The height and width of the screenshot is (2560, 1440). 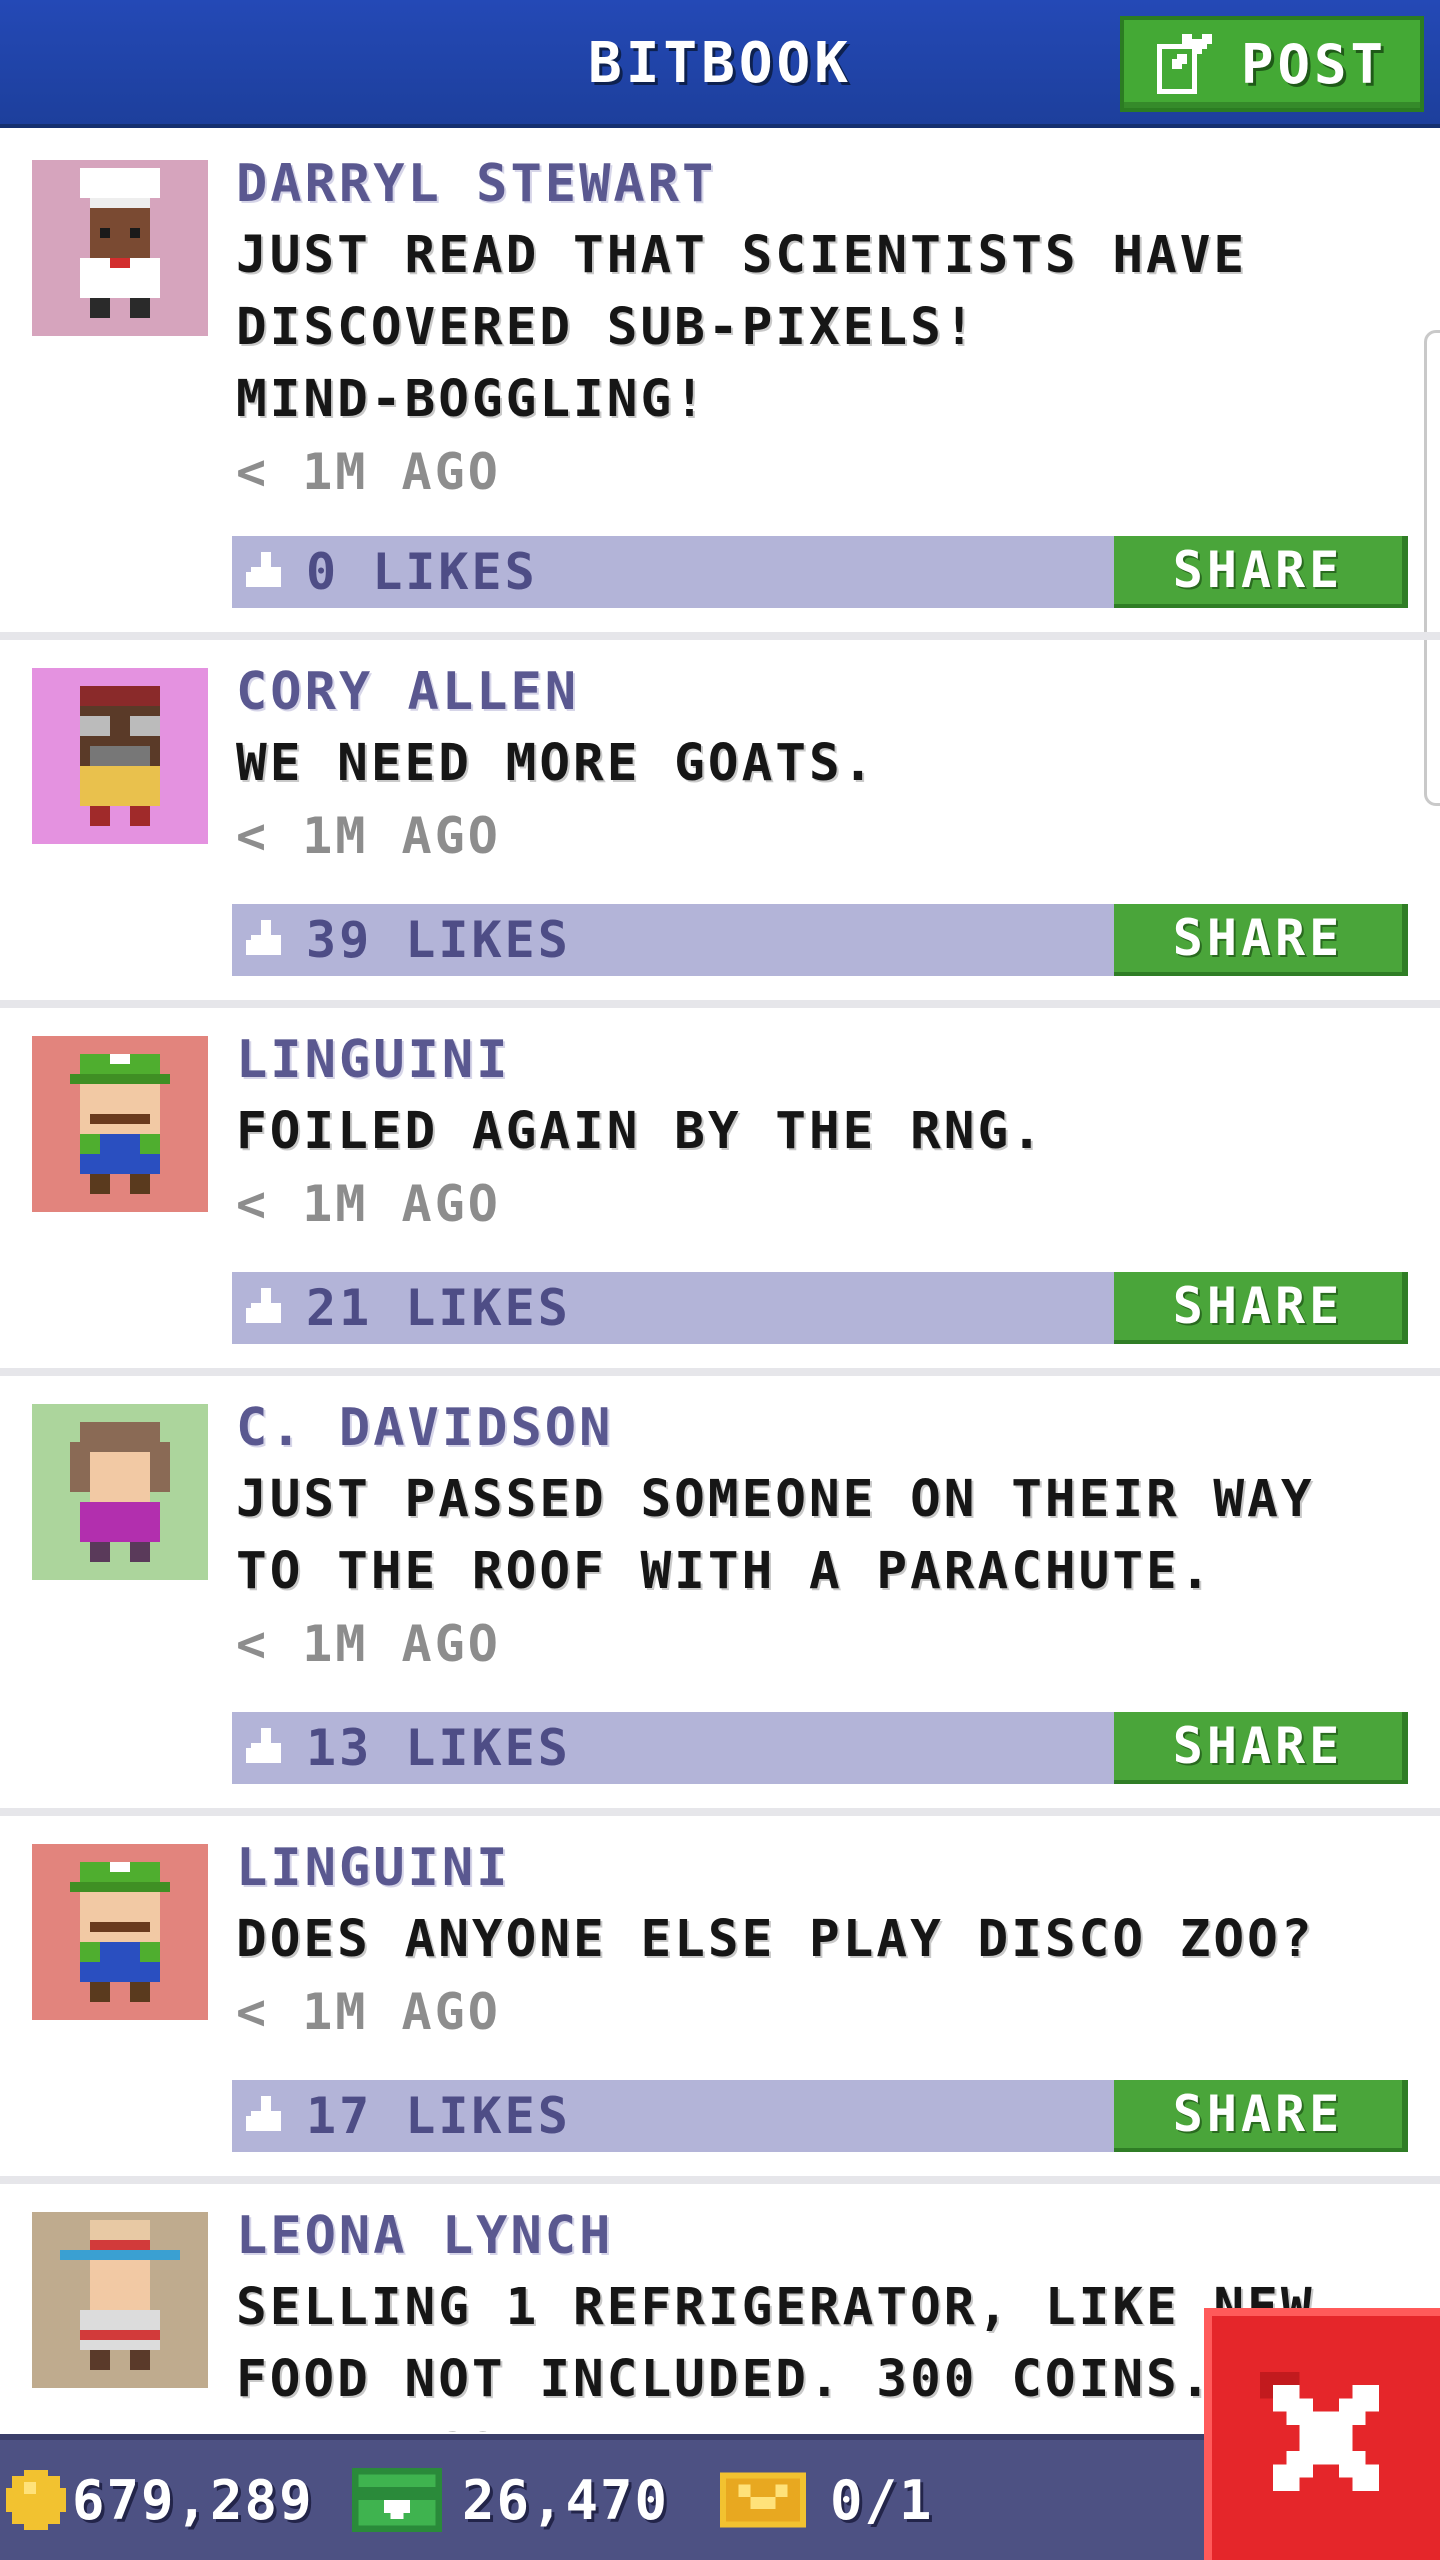 What do you see at coordinates (775, 1499) in the screenshot?
I see `post-message-line: JUST PASSED SOMEONE ON THEIR WAY` at bounding box center [775, 1499].